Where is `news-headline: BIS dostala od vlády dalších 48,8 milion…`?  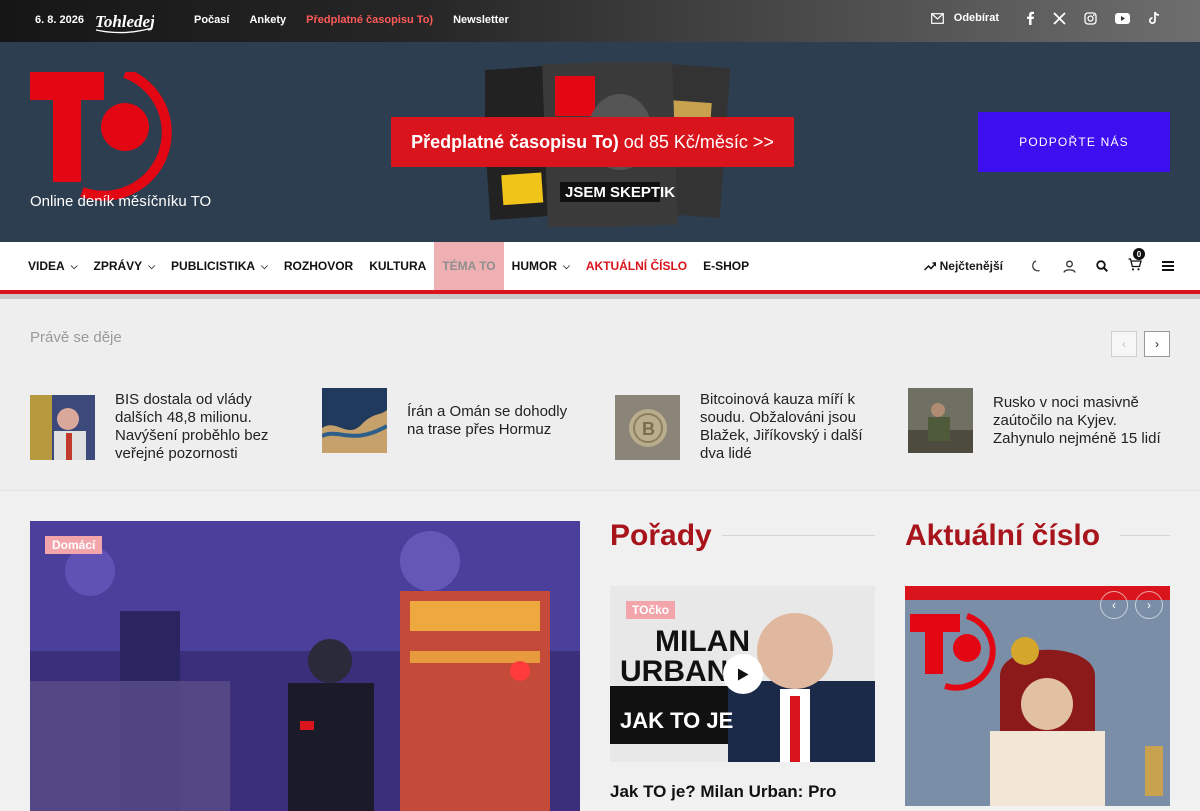 news-headline: BIS dostala od vlády dalších 48,8 milion… is located at coordinates (192, 426).